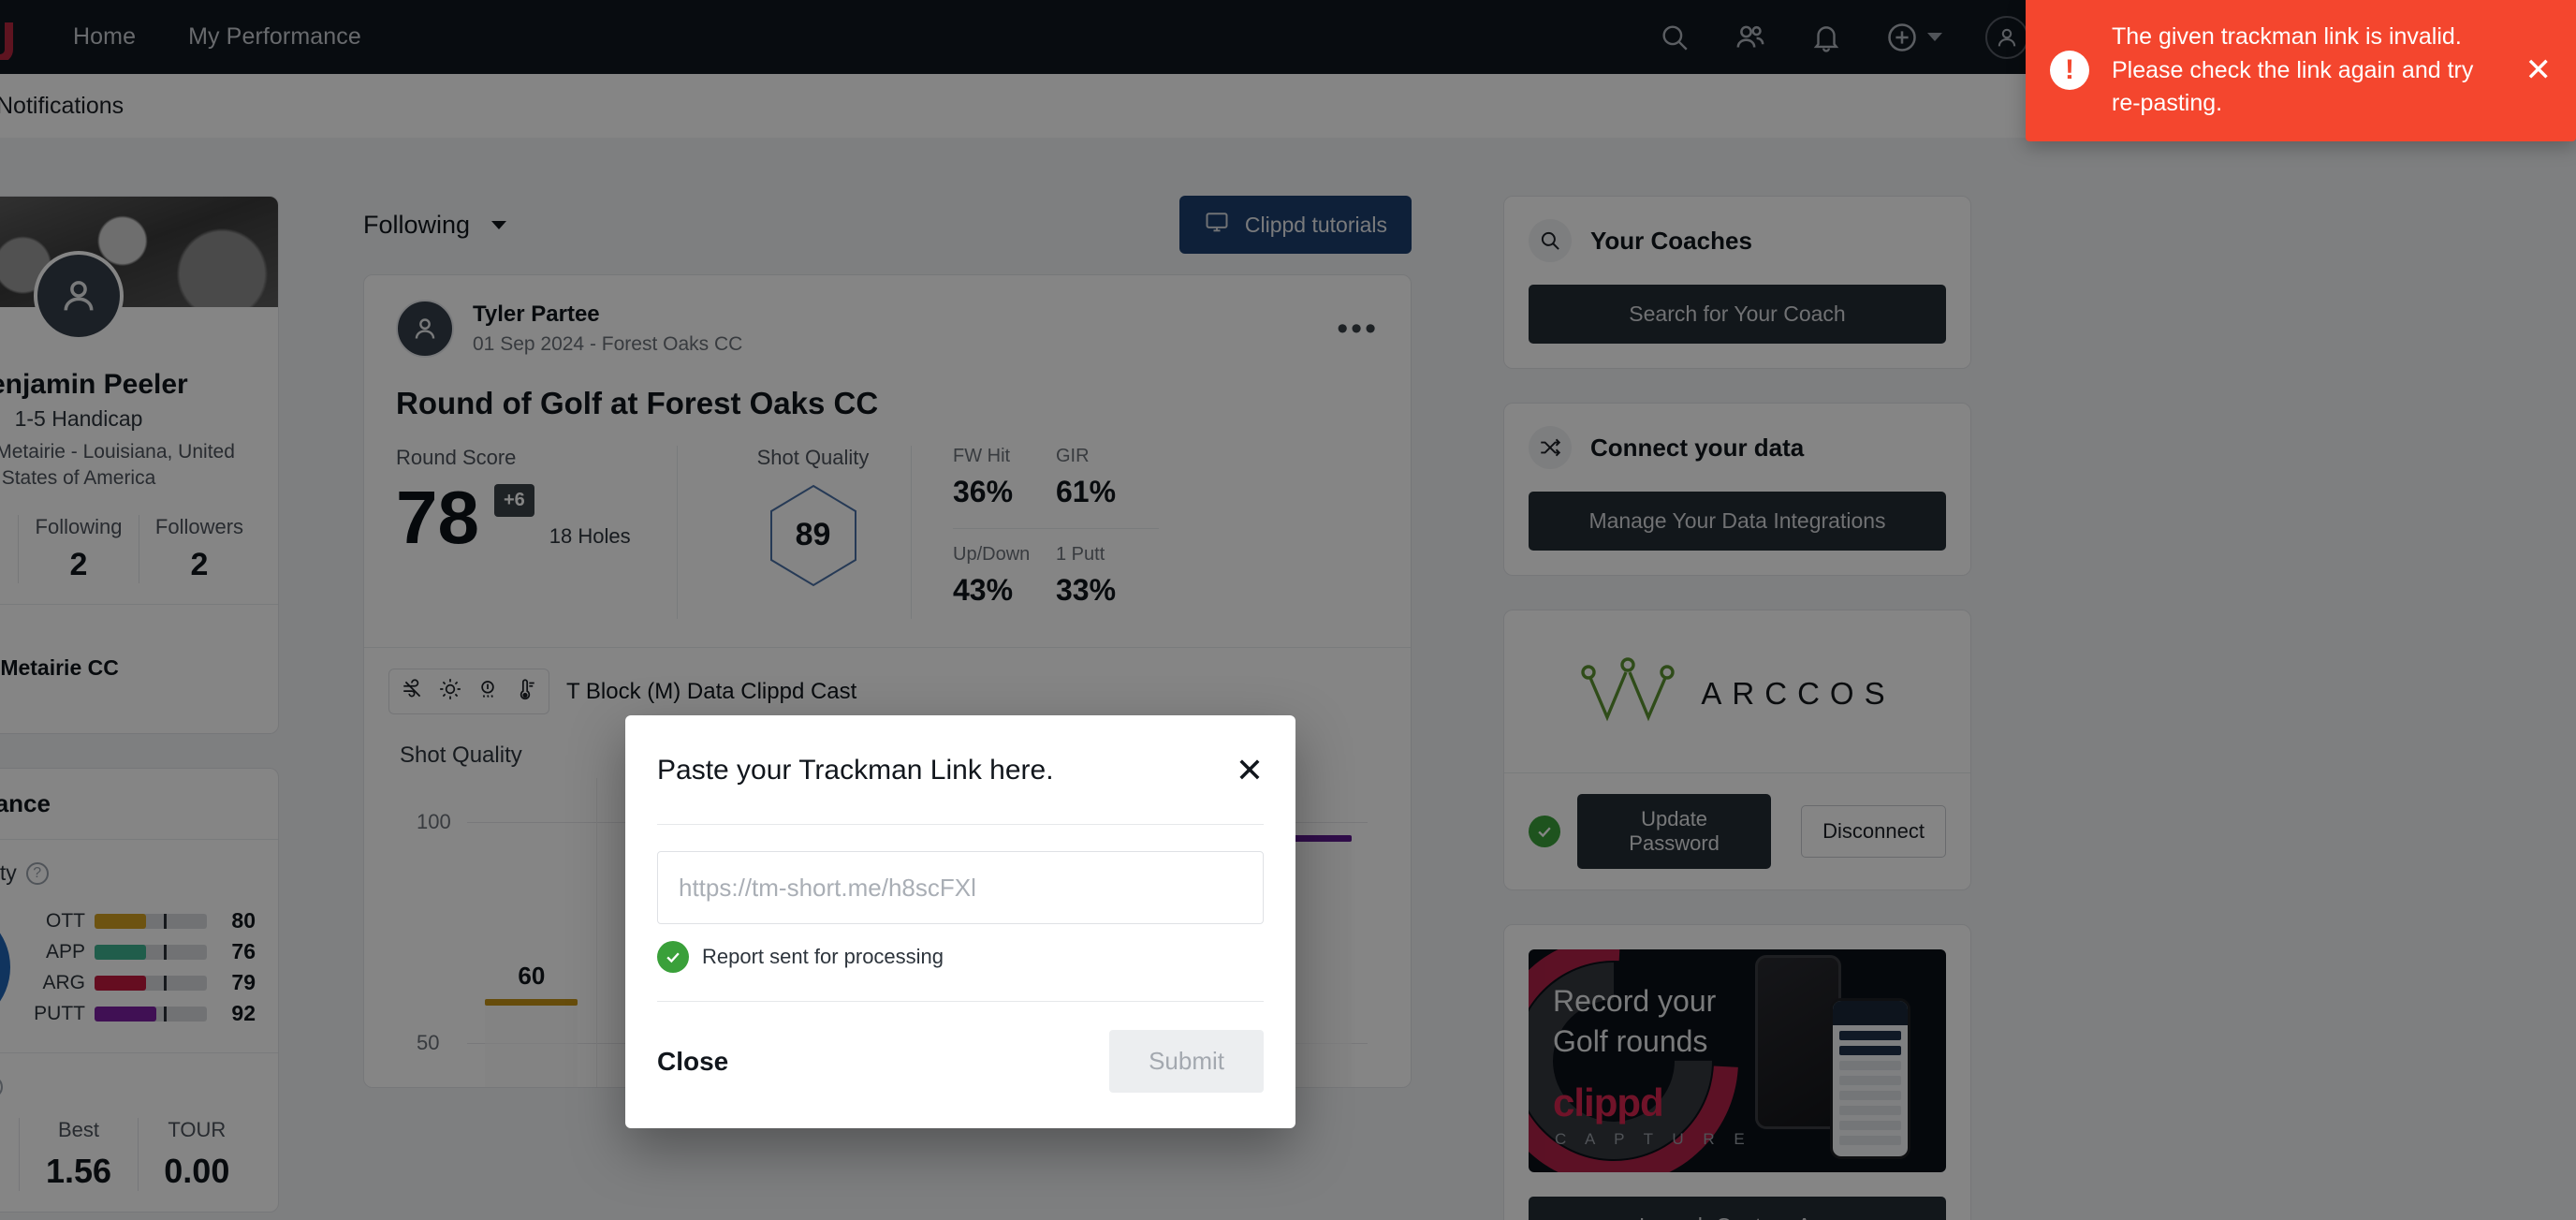  I want to click on alert-icon: !, so click(2069, 71).